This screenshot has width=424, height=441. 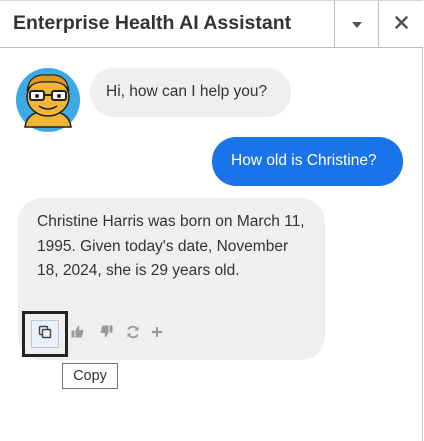 What do you see at coordinates (48, 100) in the screenshot?
I see `assistant-avatar` at bounding box center [48, 100].